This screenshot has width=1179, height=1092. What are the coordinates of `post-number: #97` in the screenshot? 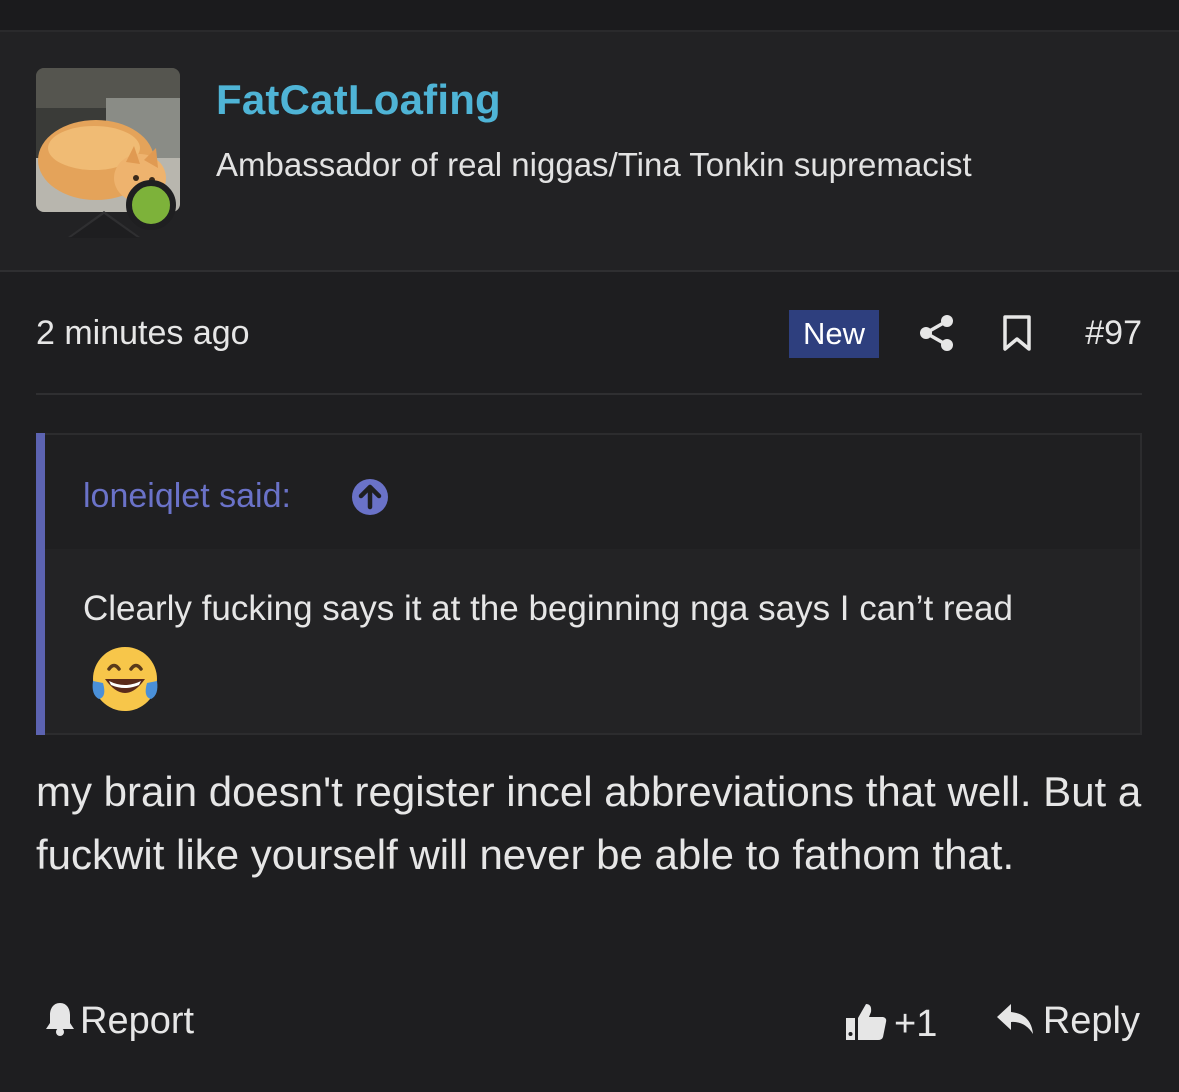 It's located at (1113, 333).